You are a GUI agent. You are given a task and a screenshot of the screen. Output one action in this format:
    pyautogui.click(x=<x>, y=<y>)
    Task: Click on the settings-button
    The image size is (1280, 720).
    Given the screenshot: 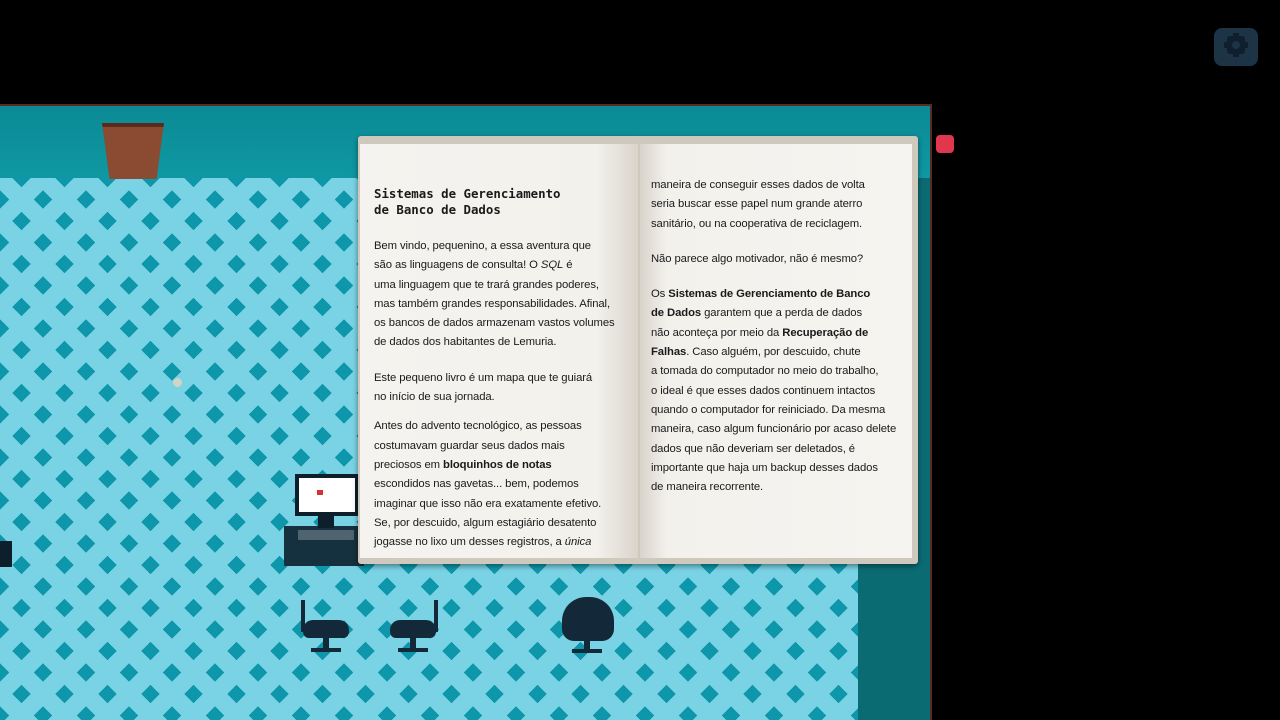 What is the action you would take?
    pyautogui.click(x=1236, y=47)
    